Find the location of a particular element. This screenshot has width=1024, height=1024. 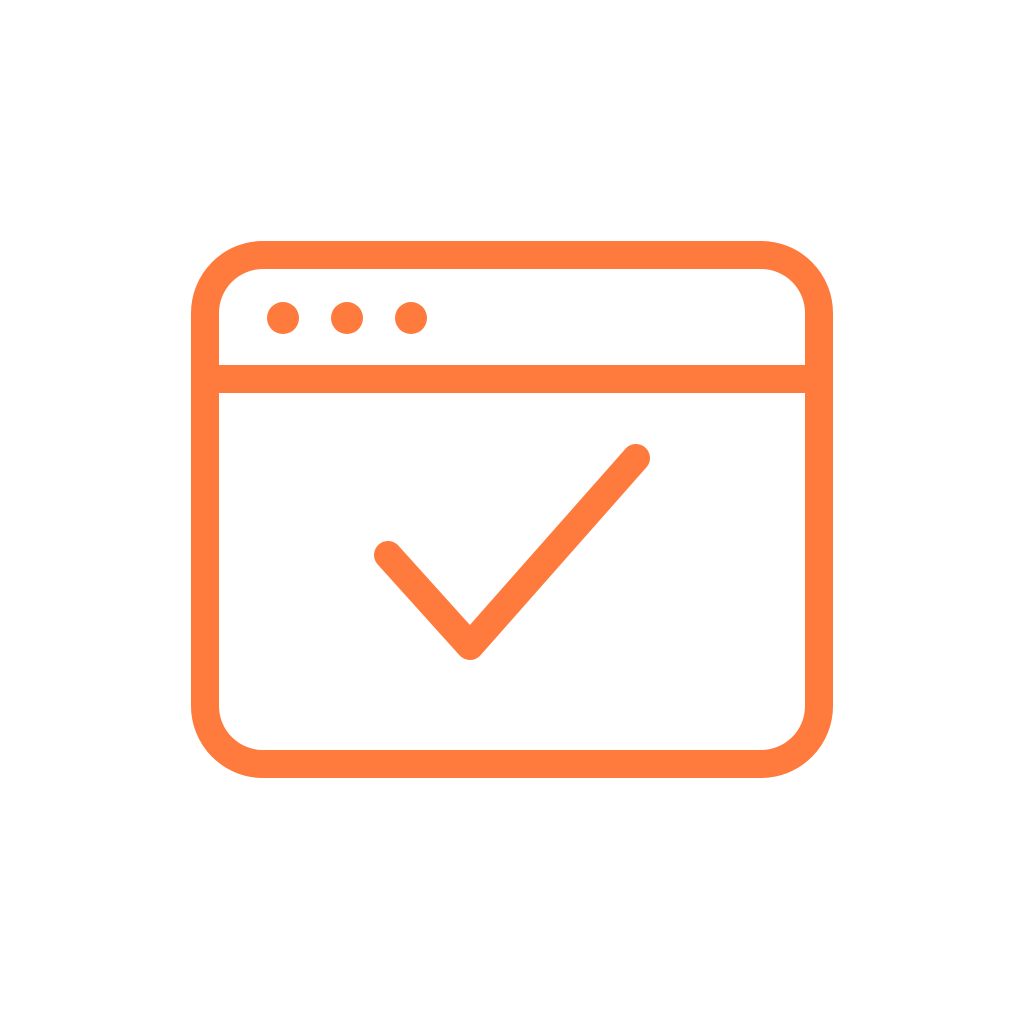

window-control-dots is located at coordinates (347, 318).